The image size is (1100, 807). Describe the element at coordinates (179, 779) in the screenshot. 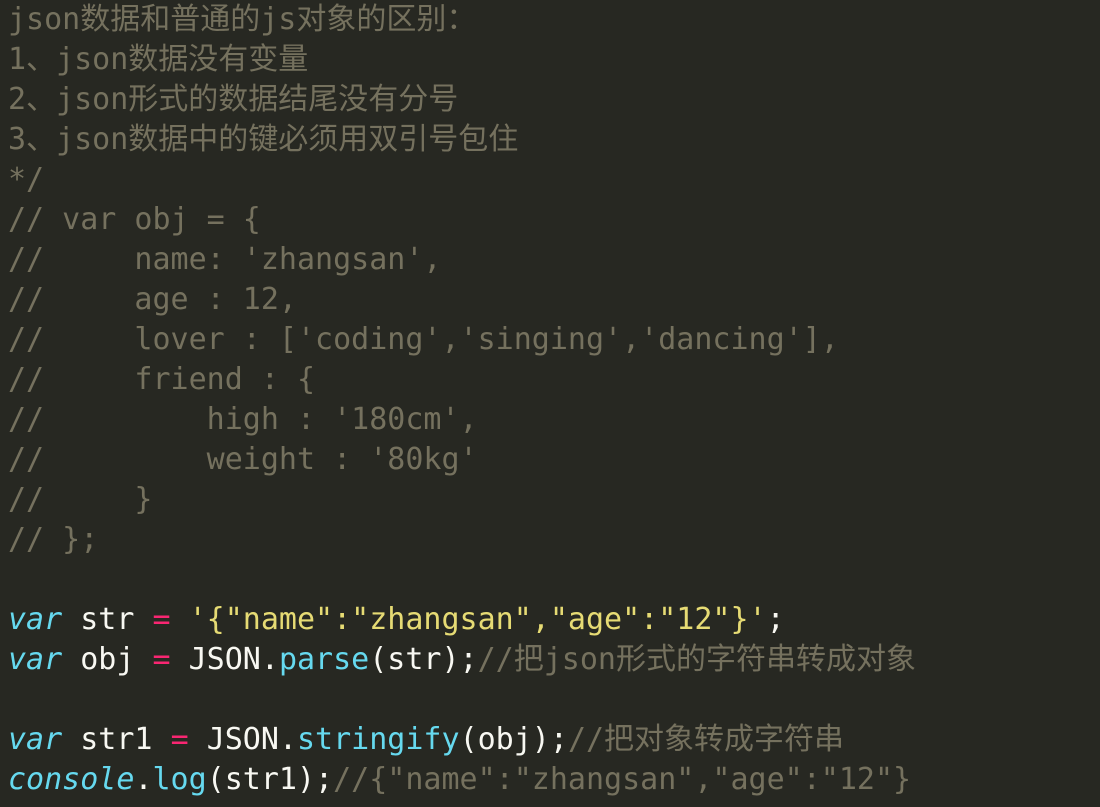

I see `method-name: log` at that location.